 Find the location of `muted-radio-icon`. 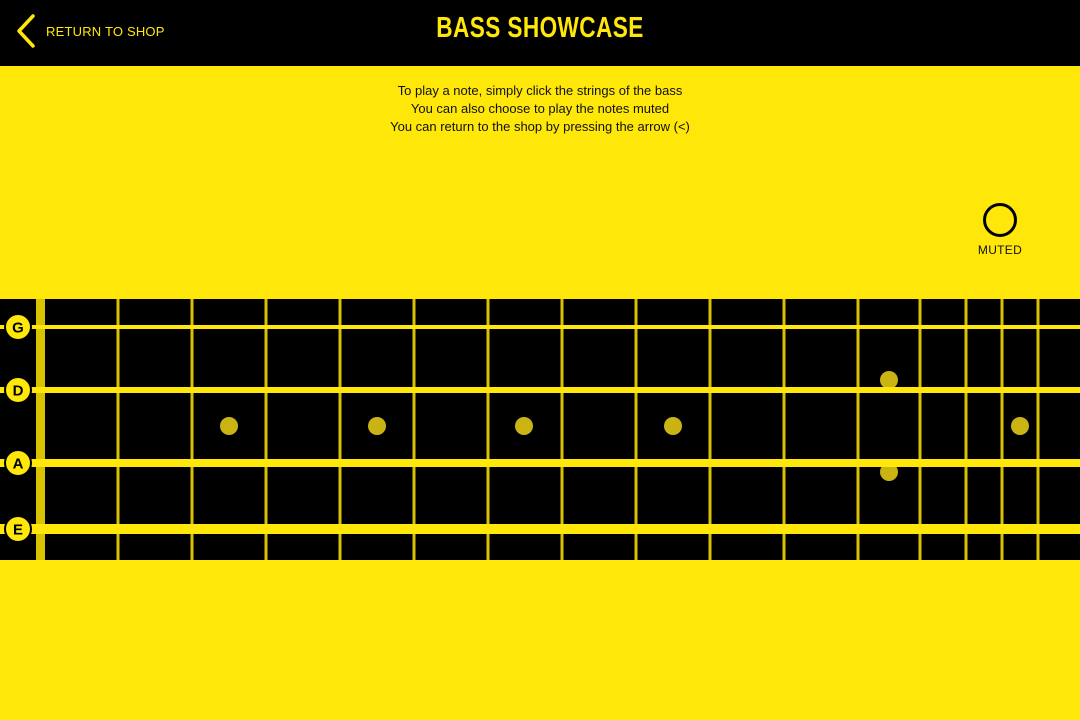

muted-radio-icon is located at coordinates (1000, 220).